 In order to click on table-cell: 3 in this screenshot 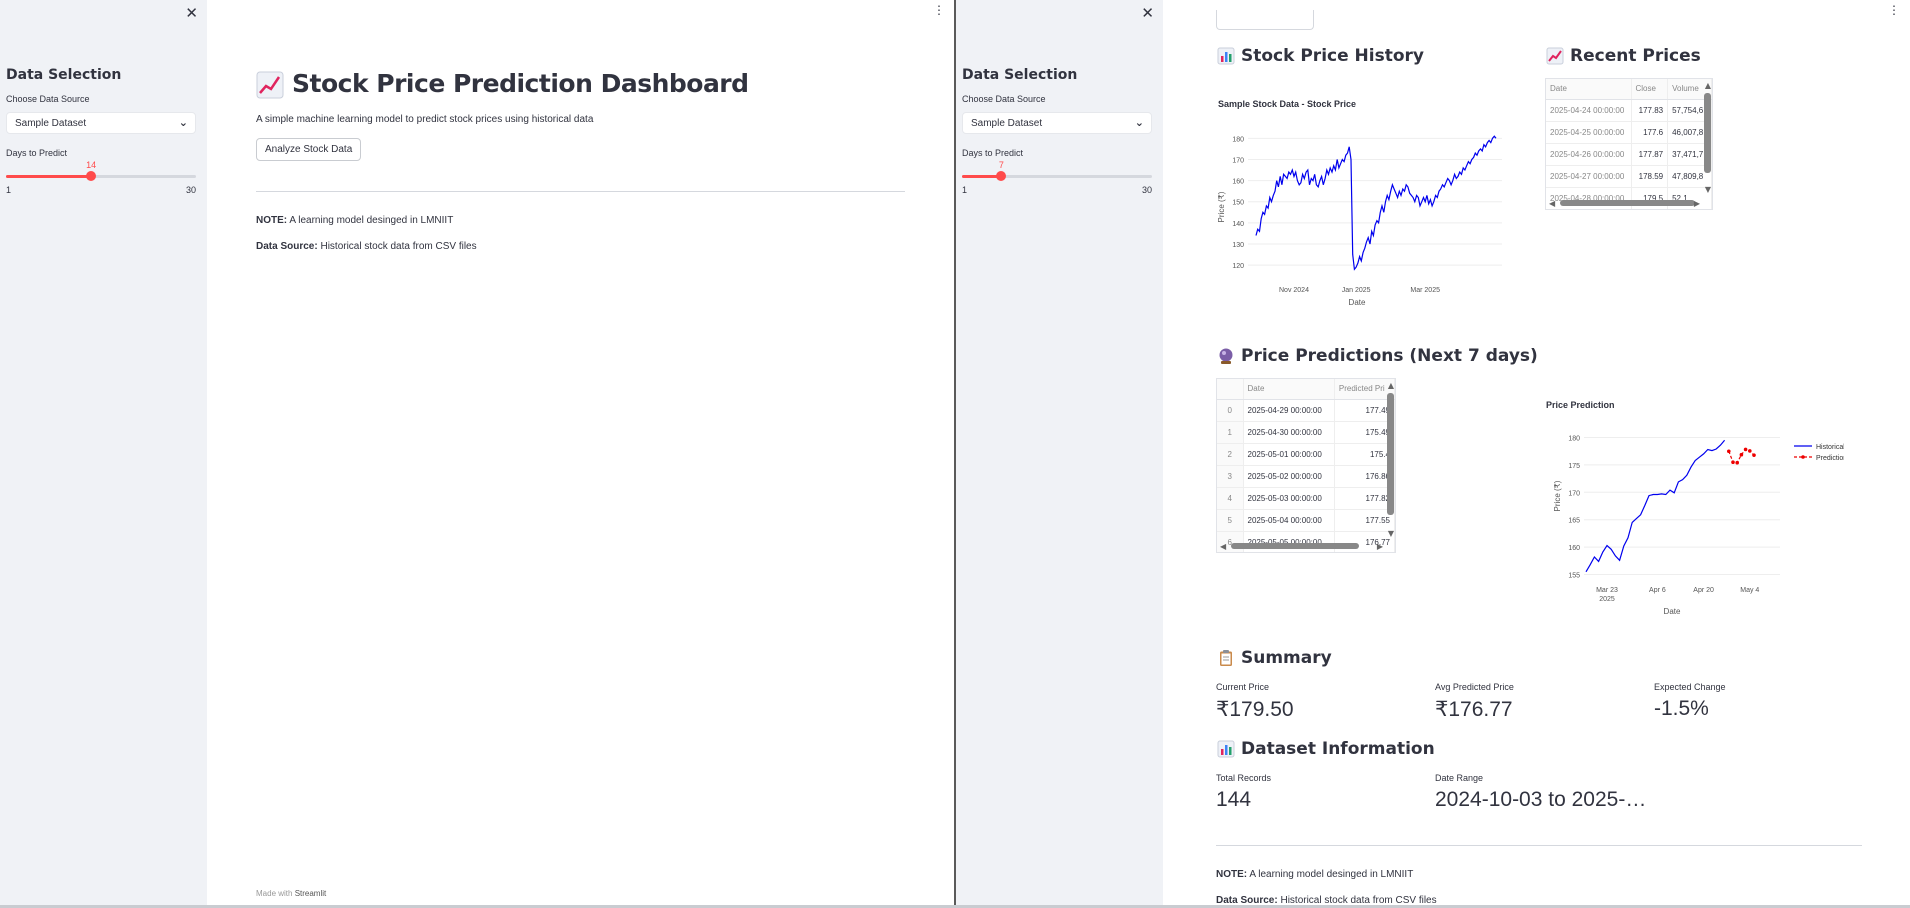, I will do `click(1230, 476)`.